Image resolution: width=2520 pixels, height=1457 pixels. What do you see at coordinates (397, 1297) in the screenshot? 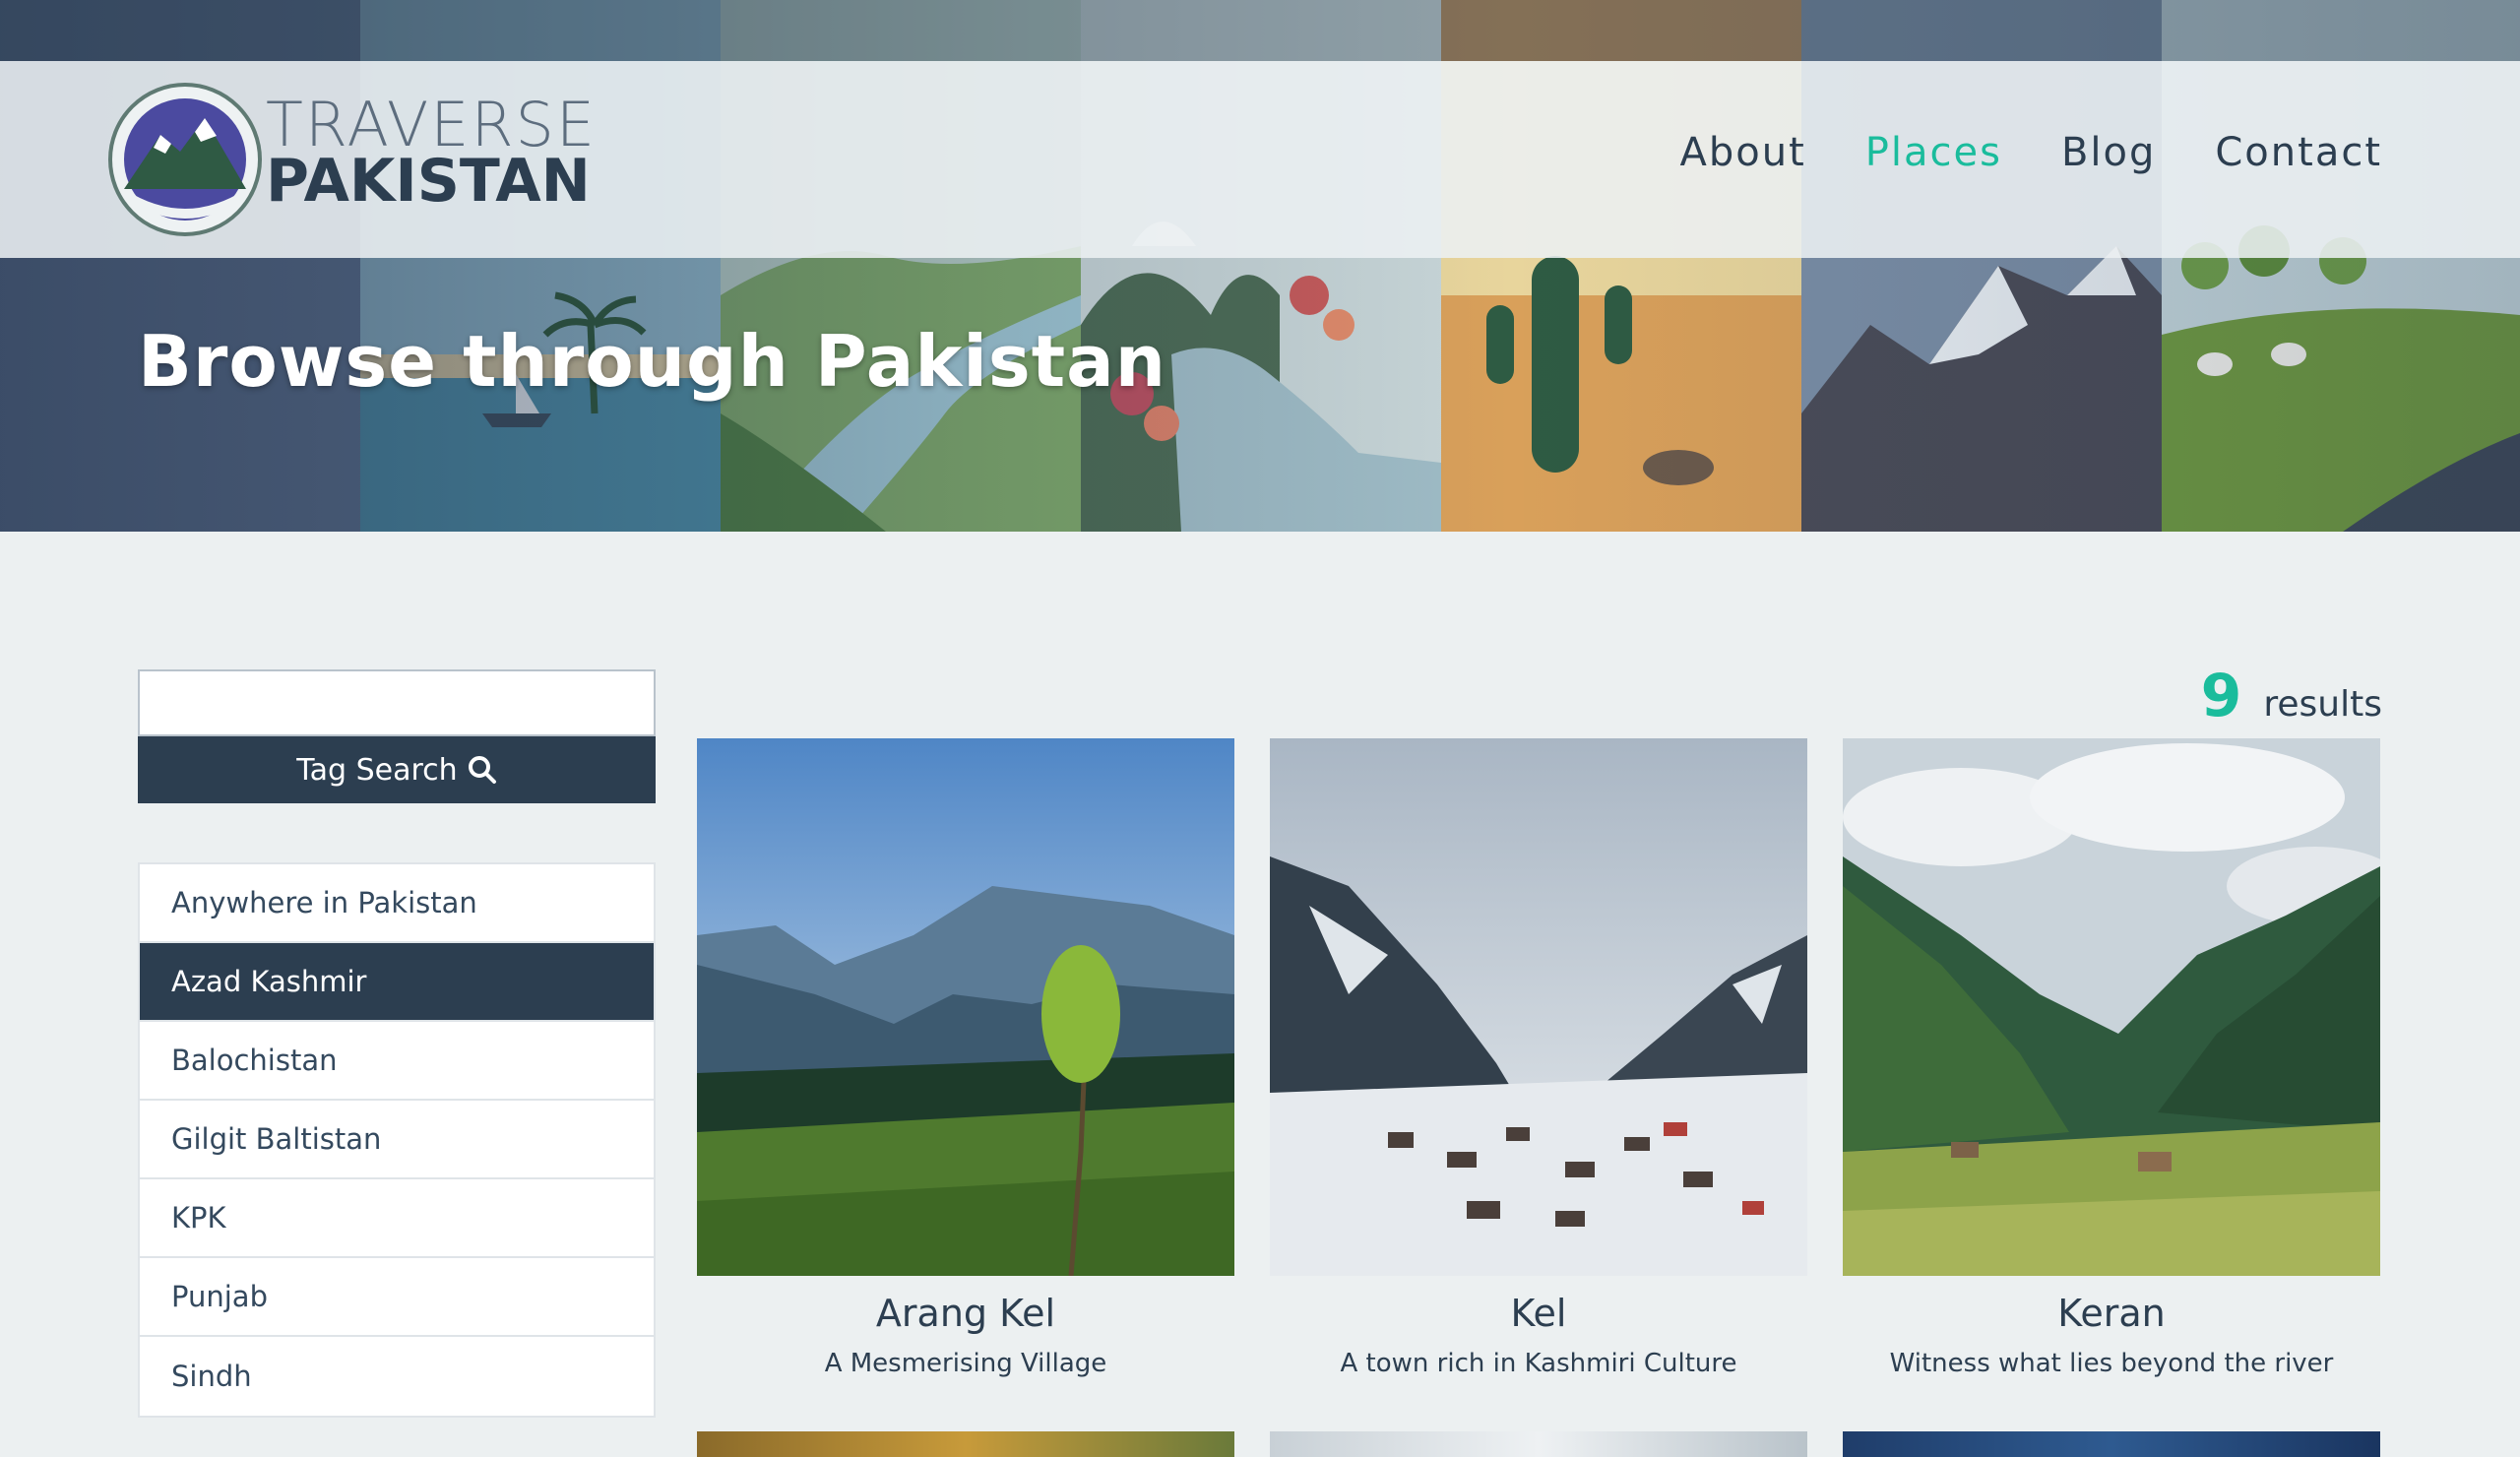
I see `filter-punjab: Punjab` at bounding box center [397, 1297].